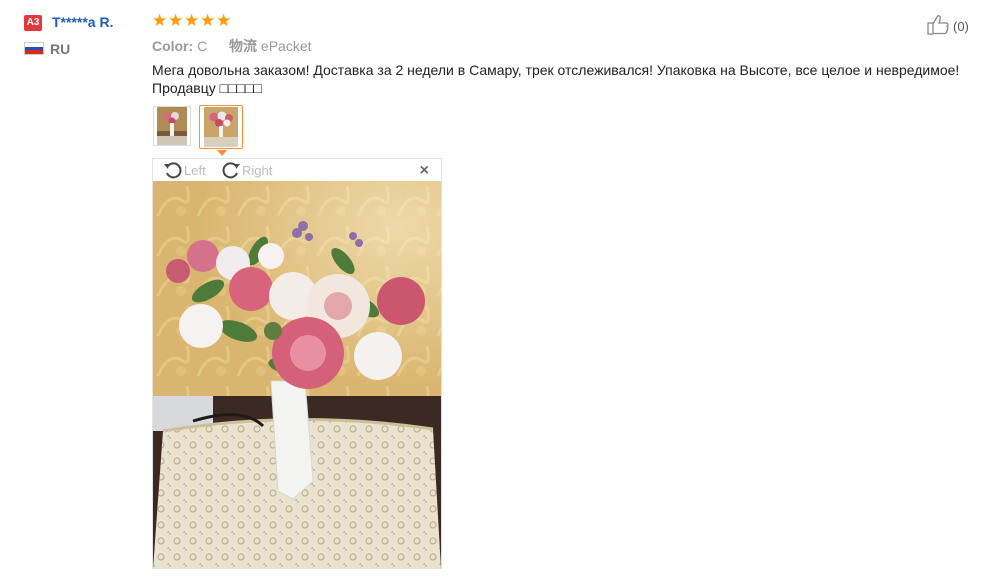 Image resolution: width=1000 pixels, height=578 pixels. Describe the element at coordinates (173, 170) in the screenshot. I see `rotate-left-icon` at that location.